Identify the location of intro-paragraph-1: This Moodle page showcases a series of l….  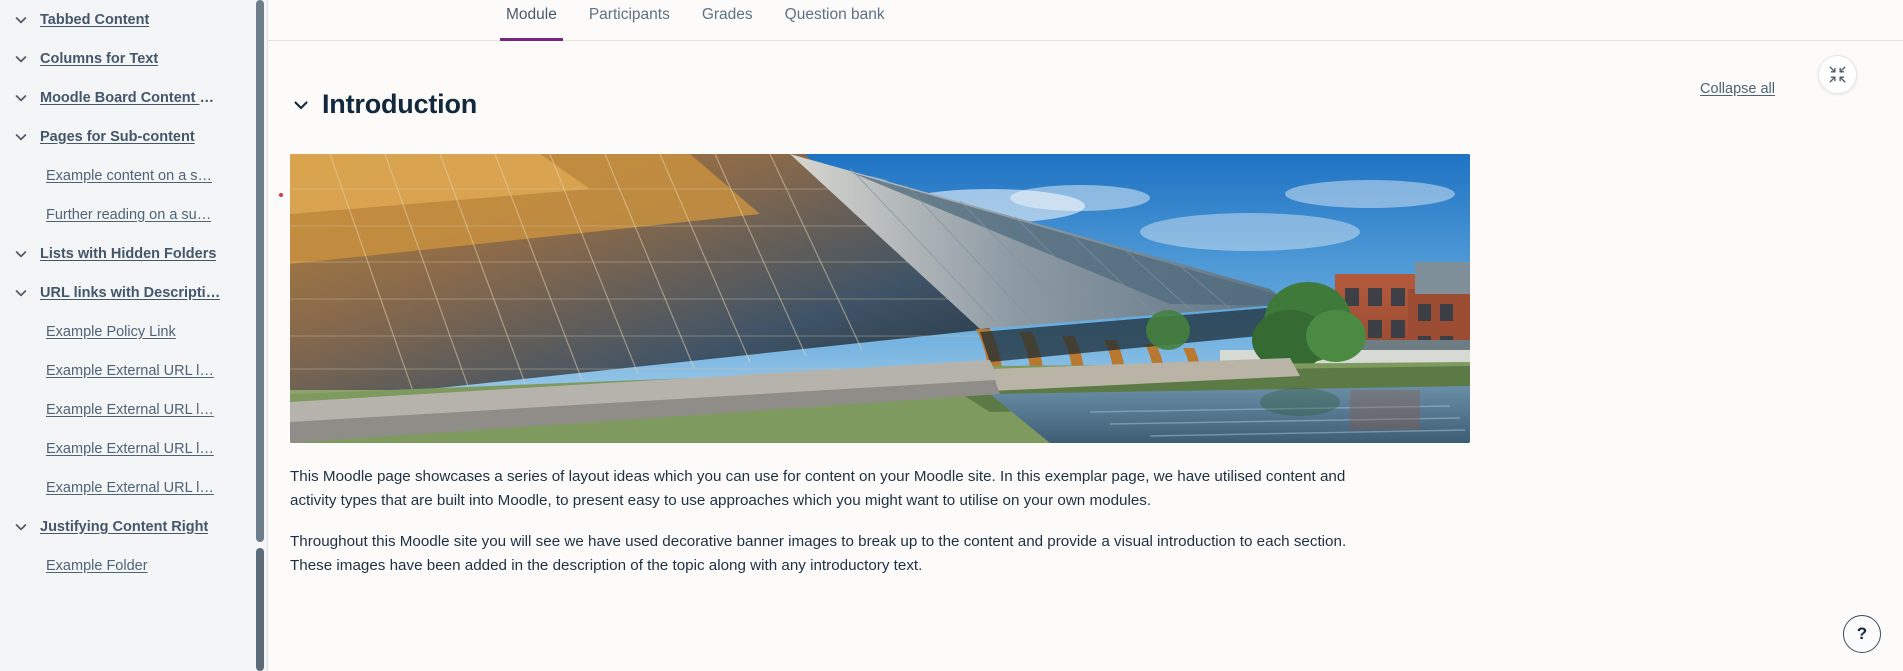
(818, 488).